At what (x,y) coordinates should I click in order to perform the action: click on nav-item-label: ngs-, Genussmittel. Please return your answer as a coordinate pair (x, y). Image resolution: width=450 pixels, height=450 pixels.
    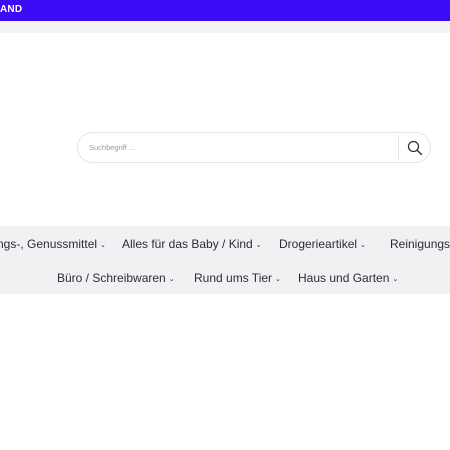
    Looking at the image, I should click on (49, 244).